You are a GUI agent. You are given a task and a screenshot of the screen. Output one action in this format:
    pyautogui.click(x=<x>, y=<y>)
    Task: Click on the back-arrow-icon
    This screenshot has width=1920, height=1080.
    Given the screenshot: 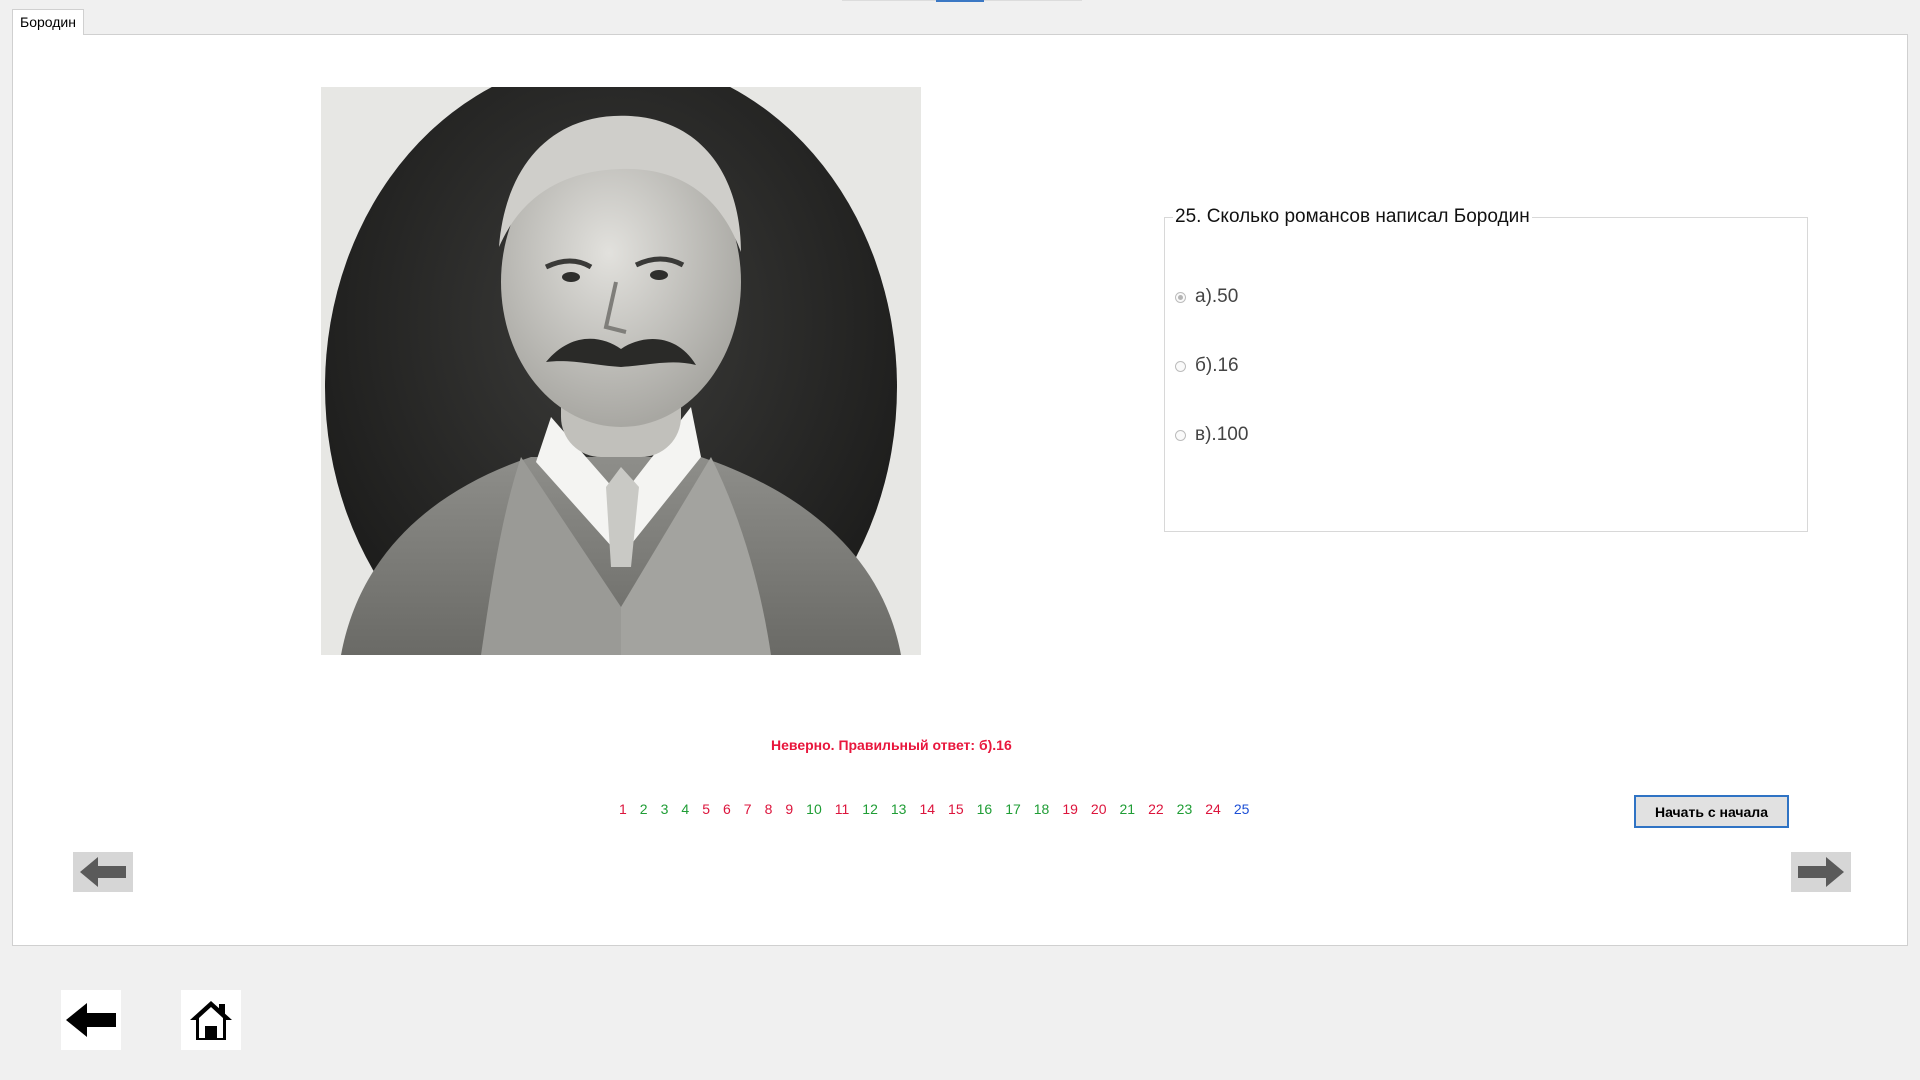 What is the action you would take?
    pyautogui.click(x=91, y=1020)
    